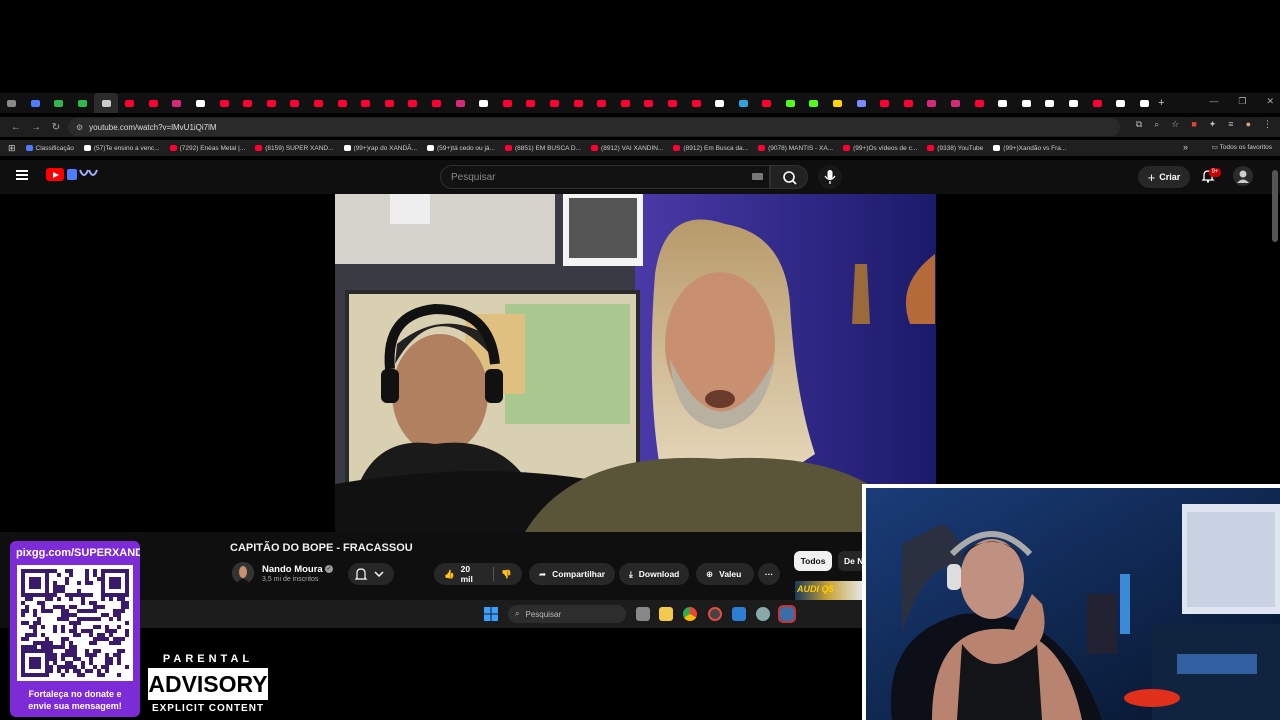 Image resolution: width=1280 pixels, height=720 pixels. What do you see at coordinates (1213, 101) in the screenshot?
I see `minimize-icon: —` at bounding box center [1213, 101].